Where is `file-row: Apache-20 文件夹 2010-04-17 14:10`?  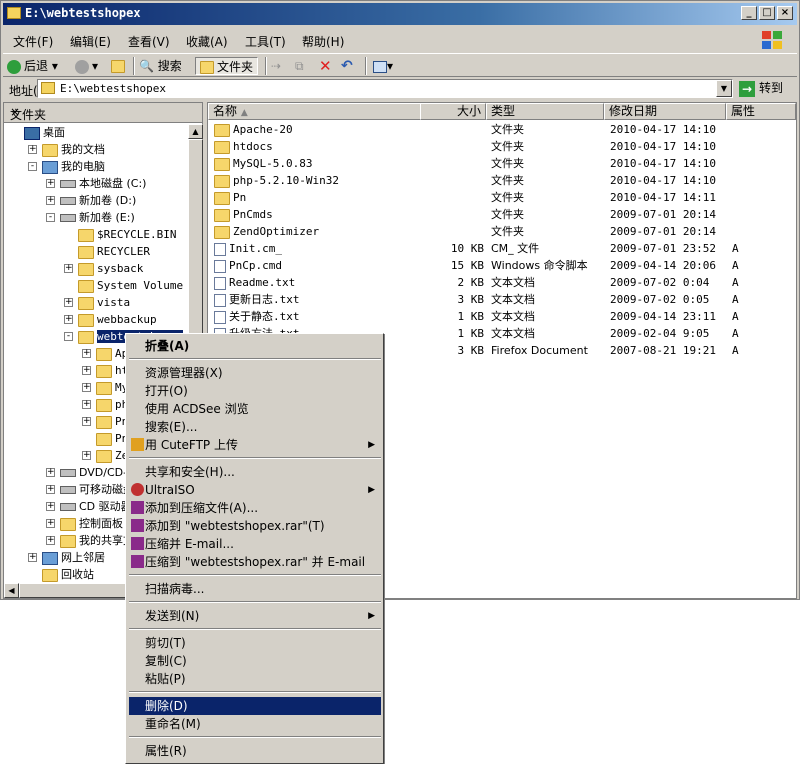
file-row: Apache-20 文件夹 2010-04-17 14:10 is located at coordinates (502, 129).